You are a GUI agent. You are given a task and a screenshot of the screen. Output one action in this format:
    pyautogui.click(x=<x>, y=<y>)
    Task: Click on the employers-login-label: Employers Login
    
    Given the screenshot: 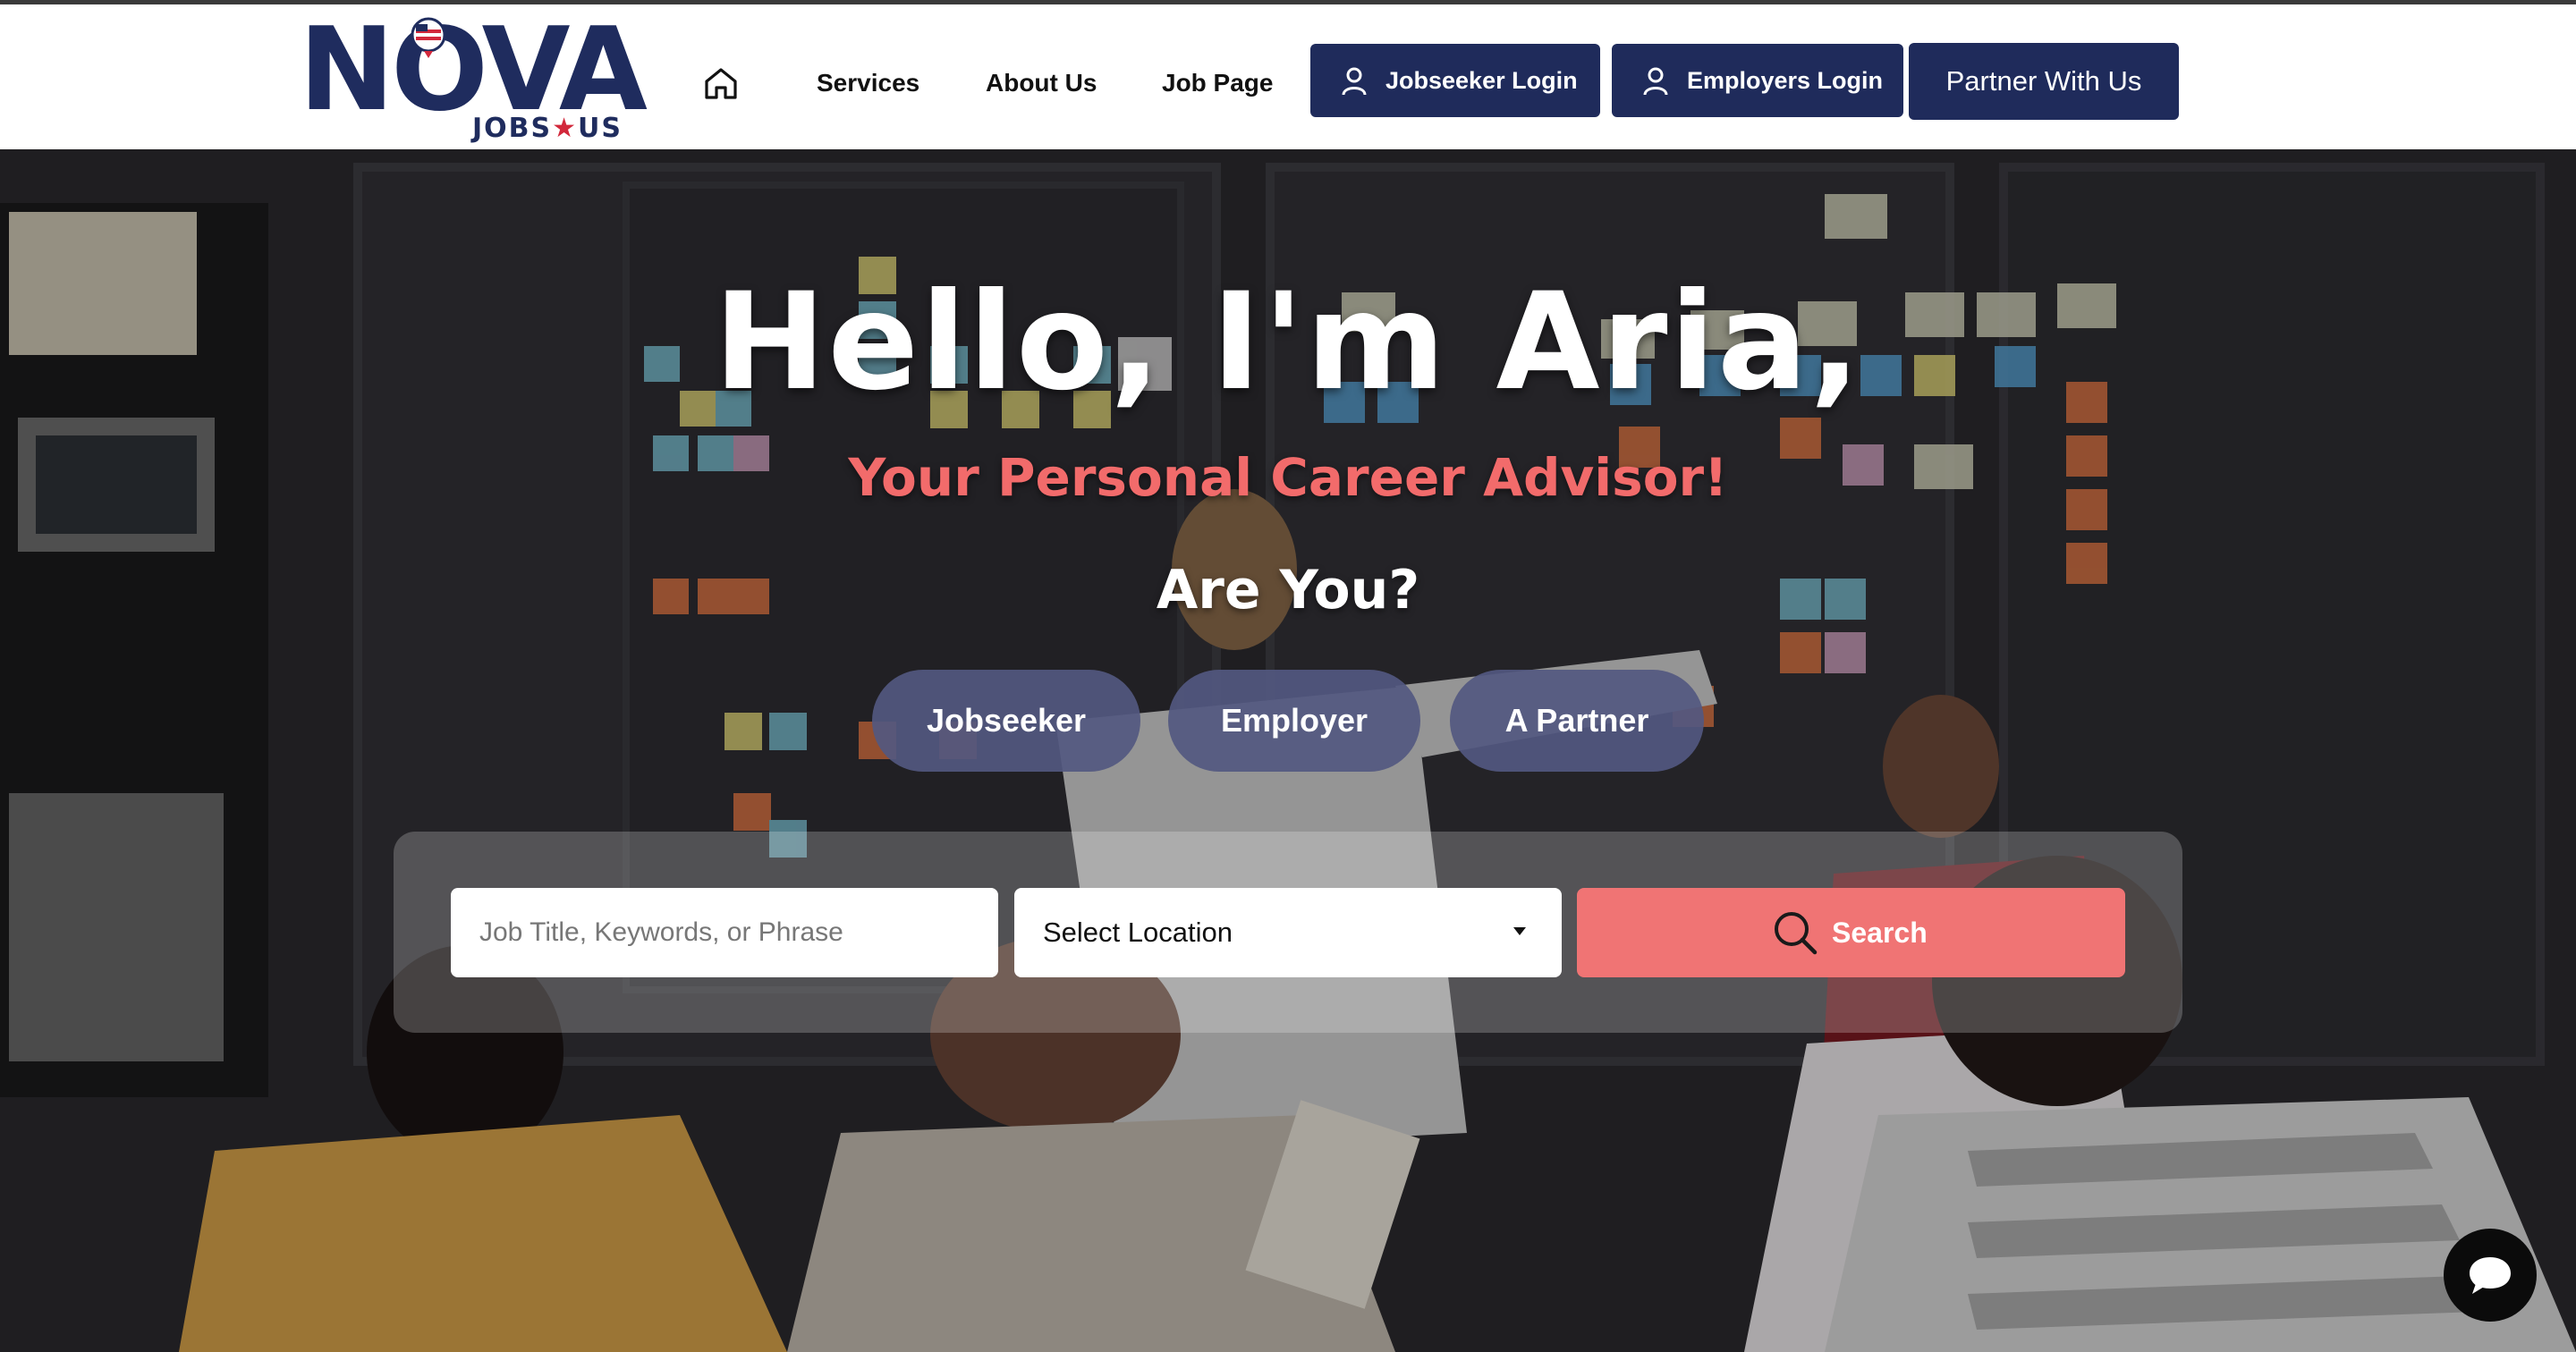 What is the action you would take?
    pyautogui.click(x=1785, y=80)
    